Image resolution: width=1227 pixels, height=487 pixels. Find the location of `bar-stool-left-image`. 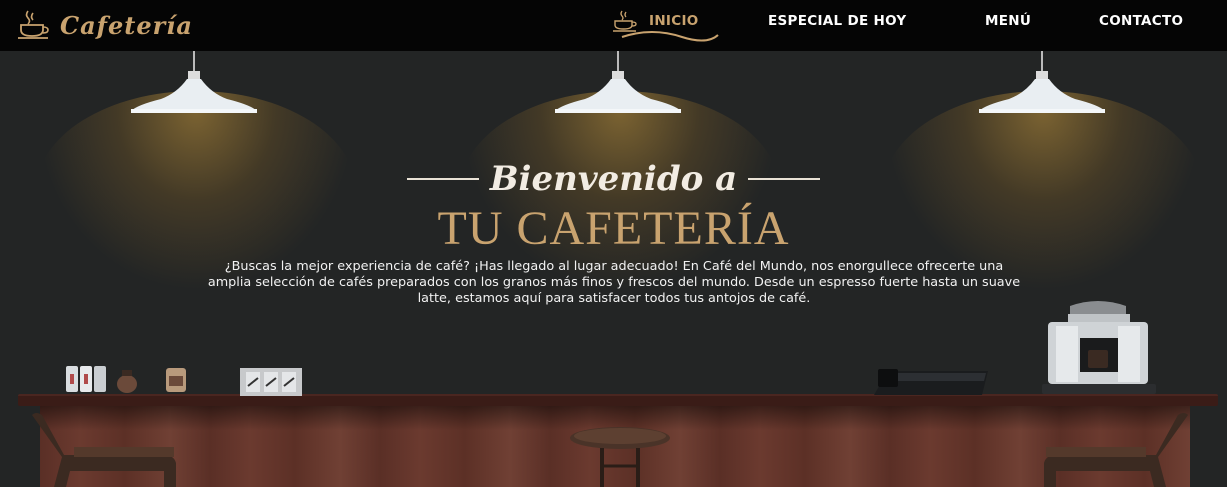

bar-stool-left-image is located at coordinates (104, 450).